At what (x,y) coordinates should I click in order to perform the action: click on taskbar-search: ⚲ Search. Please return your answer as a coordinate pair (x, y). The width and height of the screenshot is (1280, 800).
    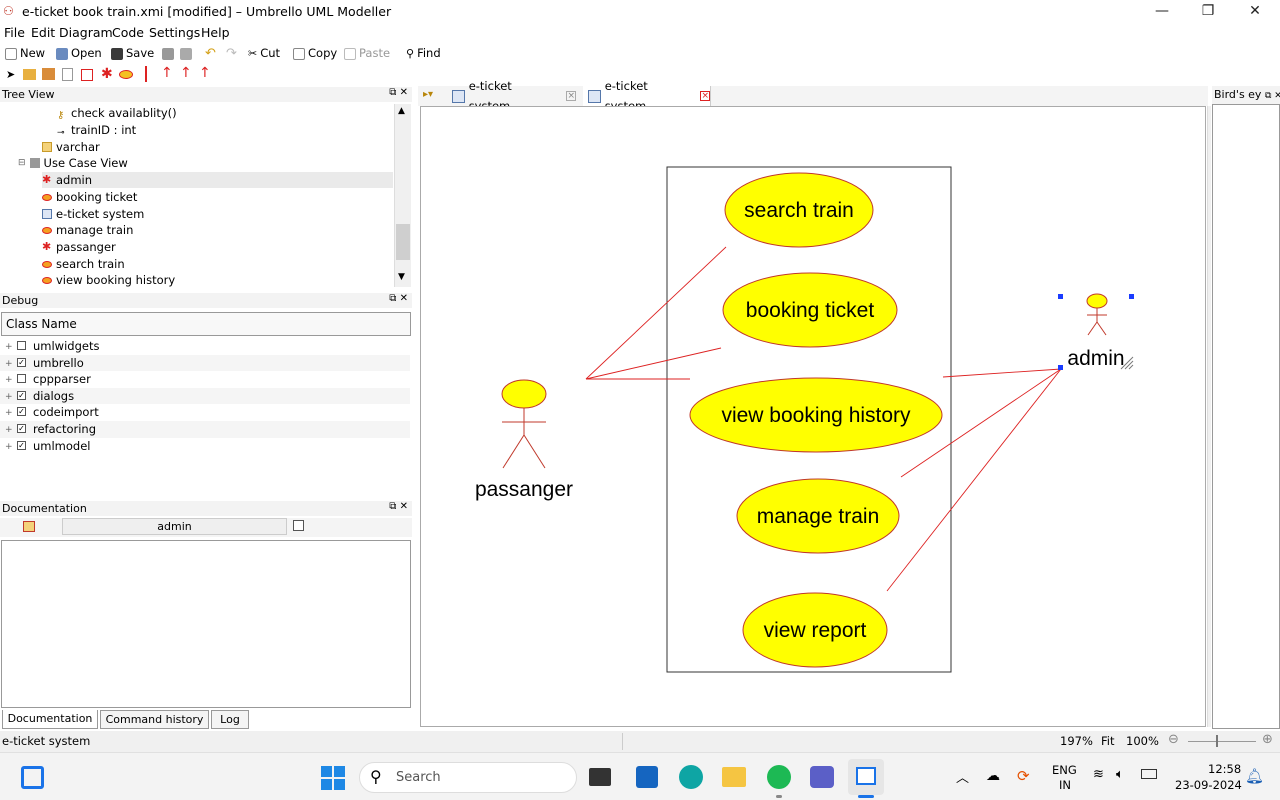
    Looking at the image, I should click on (468, 777).